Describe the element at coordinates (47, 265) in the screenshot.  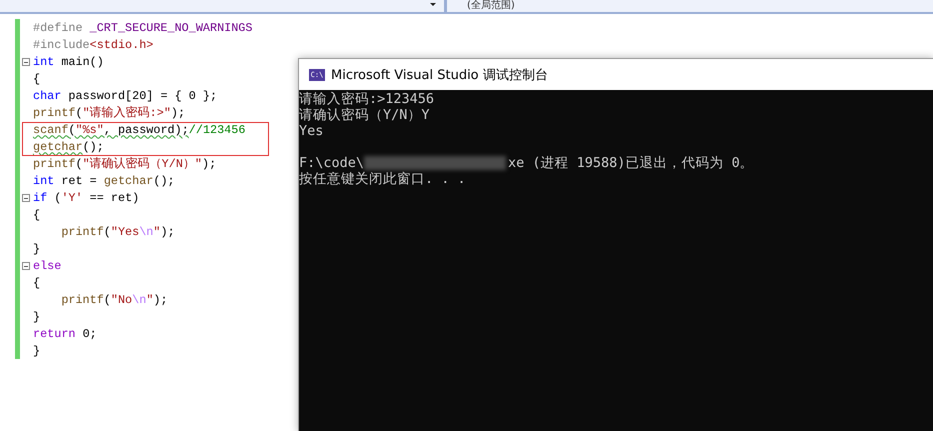
I see `code-line: else` at that location.